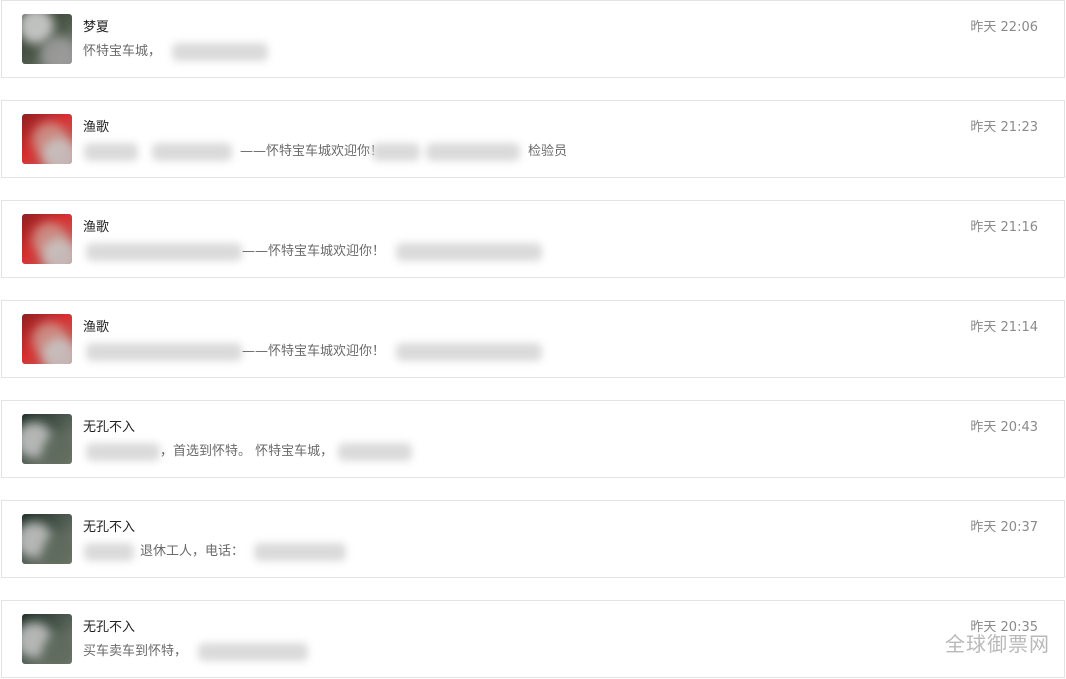 Image resolution: width=1066 pixels, height=679 pixels. Describe the element at coordinates (533, 139) in the screenshot. I see `message-card: 渔歌 ——怀特宝车城欢迎你！ 检验员 昨天 21:23` at that location.